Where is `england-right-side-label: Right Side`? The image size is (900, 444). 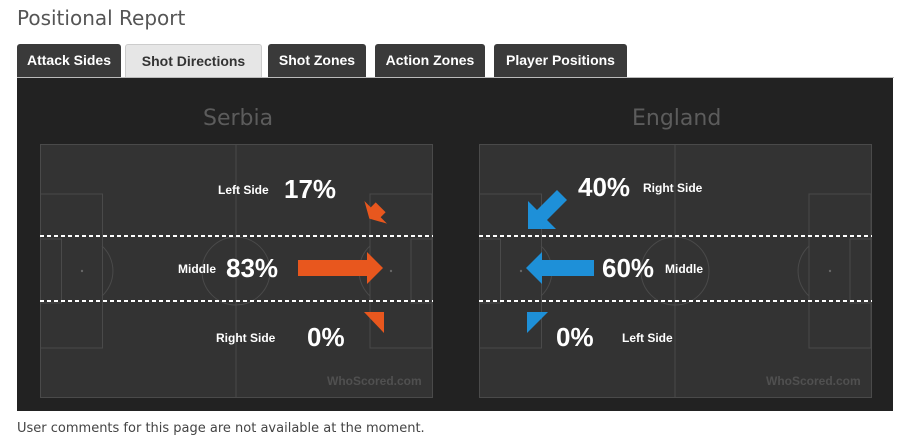
england-right-side-label: Right Side is located at coordinates (673, 188).